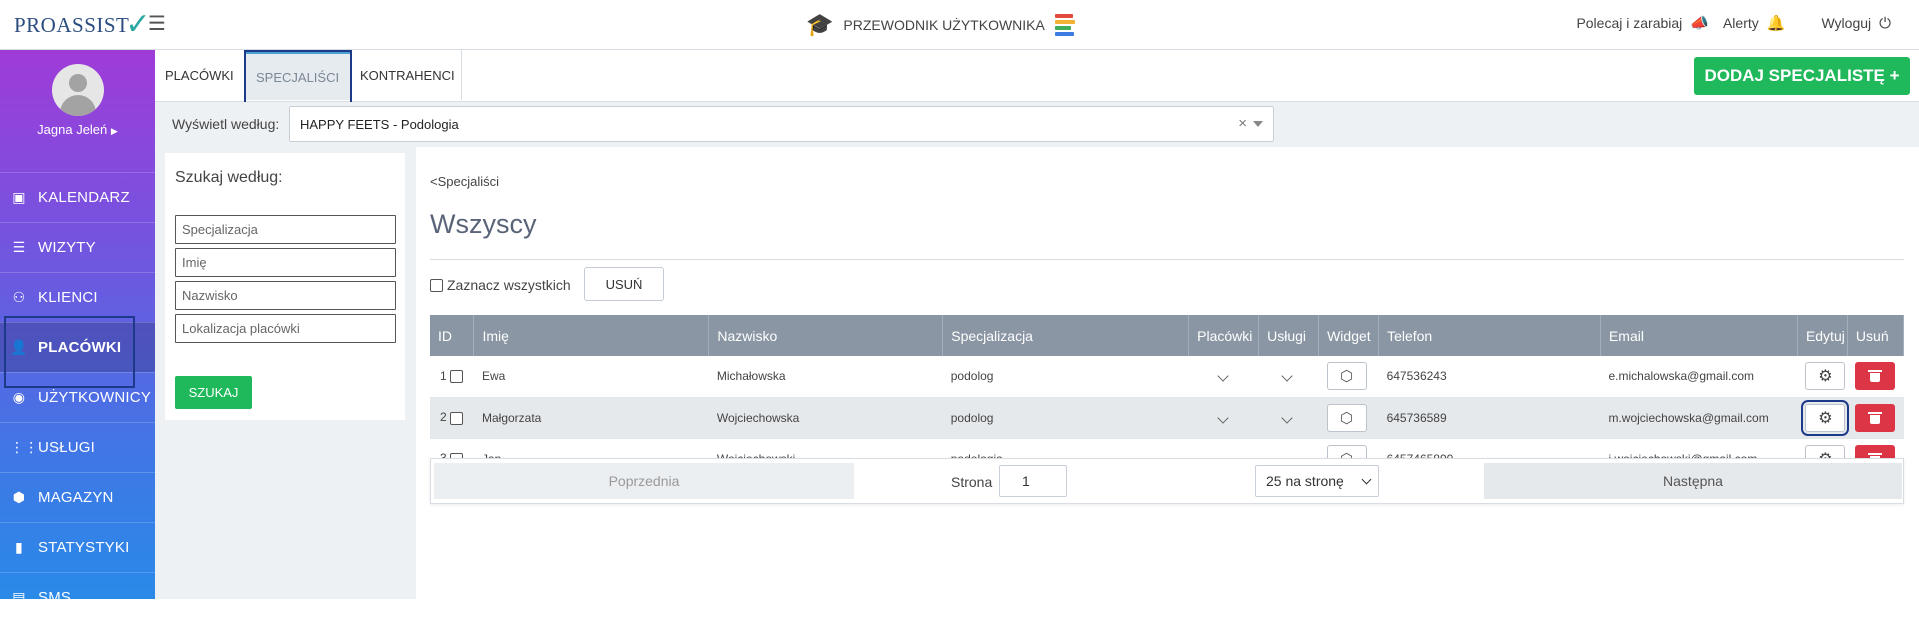  Describe the element at coordinates (436, 285) in the screenshot. I see `select-all-checkbox` at that location.